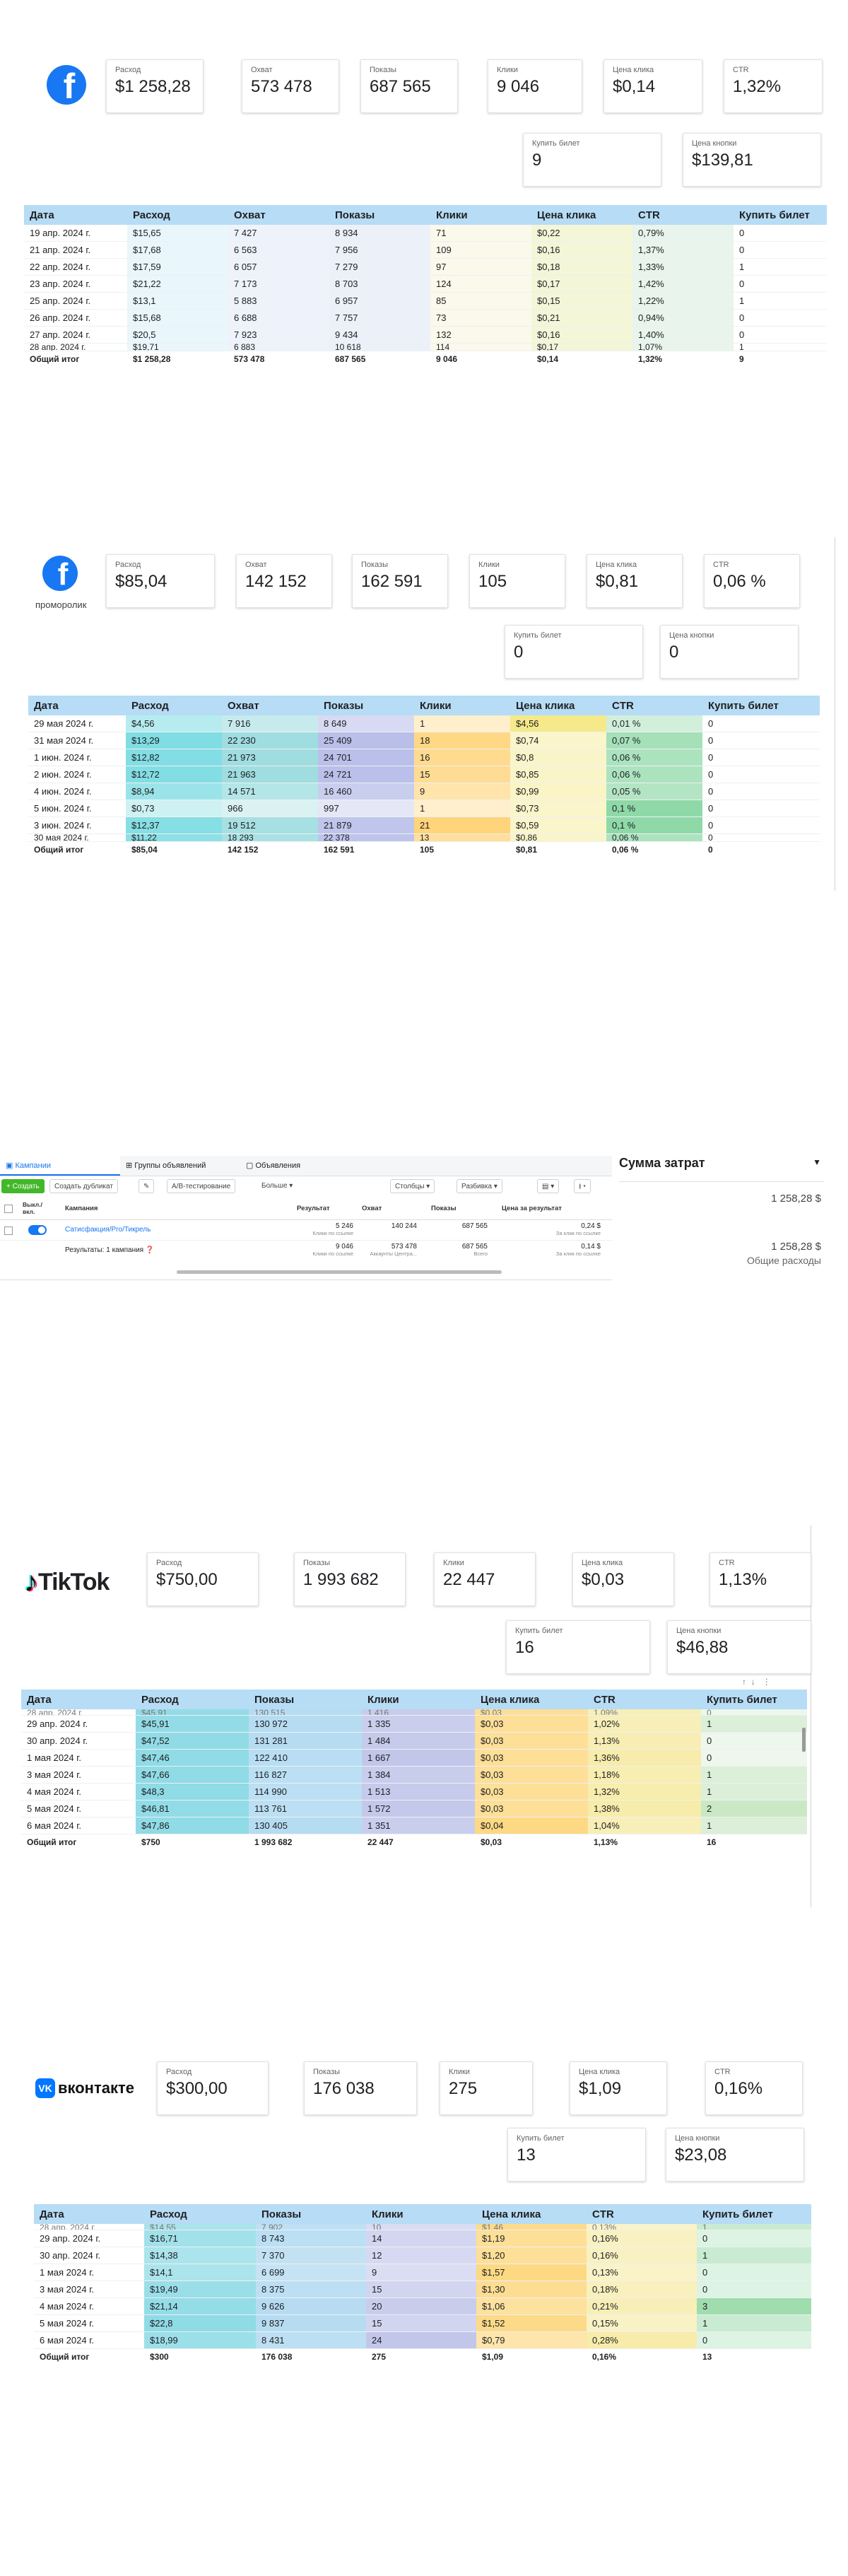 Image resolution: width=848 pixels, height=2576 pixels. I want to click on columns-button: Столбцы ▾, so click(412, 1186).